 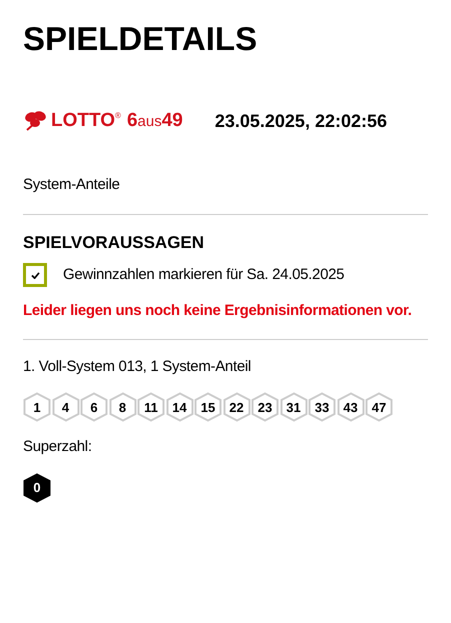 I want to click on superzahl-label: Superzahl:, so click(x=58, y=447).